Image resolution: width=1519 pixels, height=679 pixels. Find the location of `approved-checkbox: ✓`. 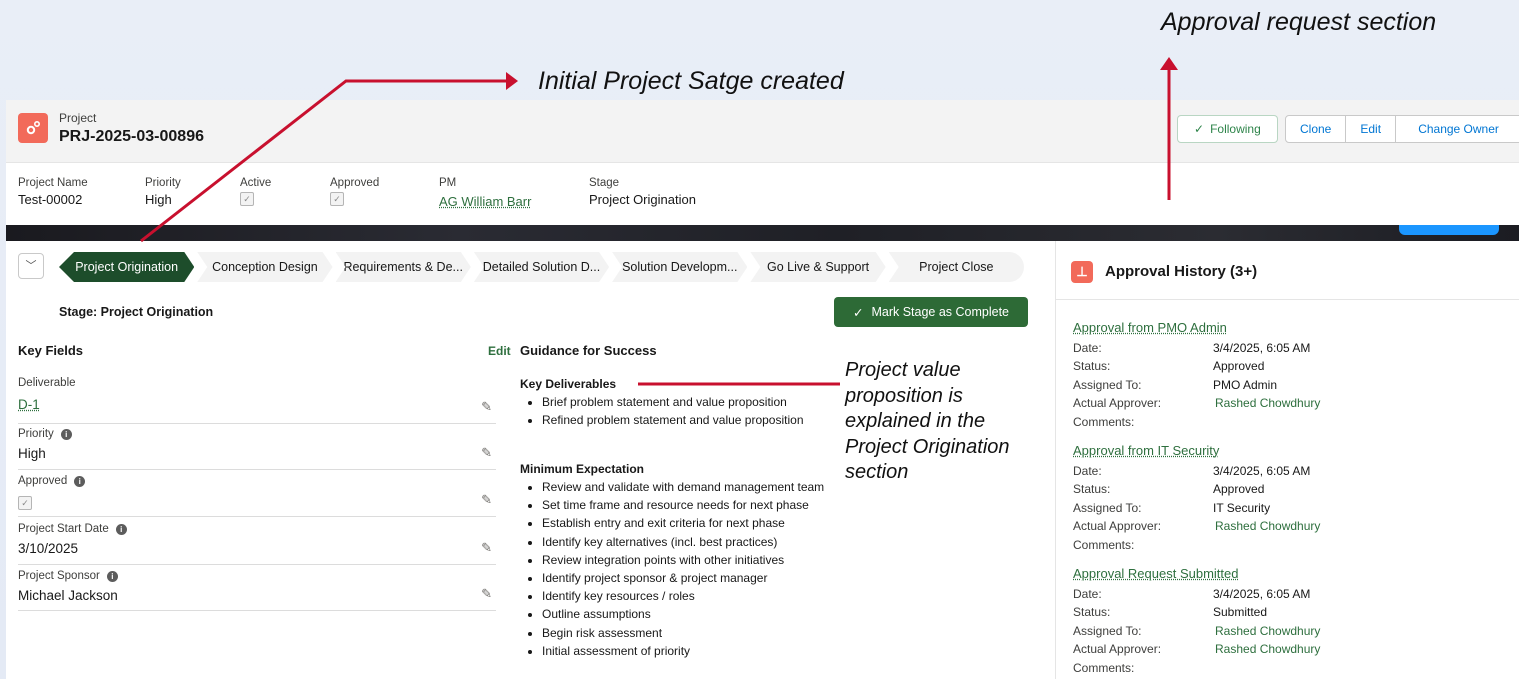

approved-checkbox: ✓ is located at coordinates (337, 199).